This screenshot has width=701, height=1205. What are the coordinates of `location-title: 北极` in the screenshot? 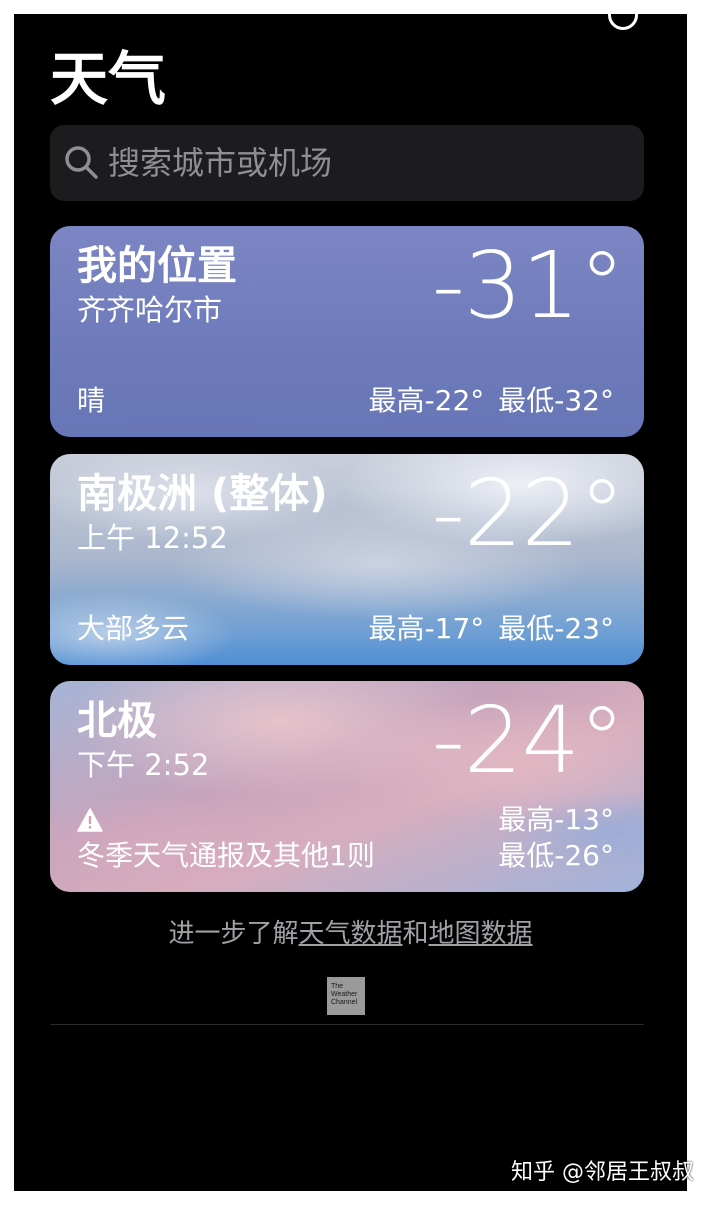 It's located at (117, 721).